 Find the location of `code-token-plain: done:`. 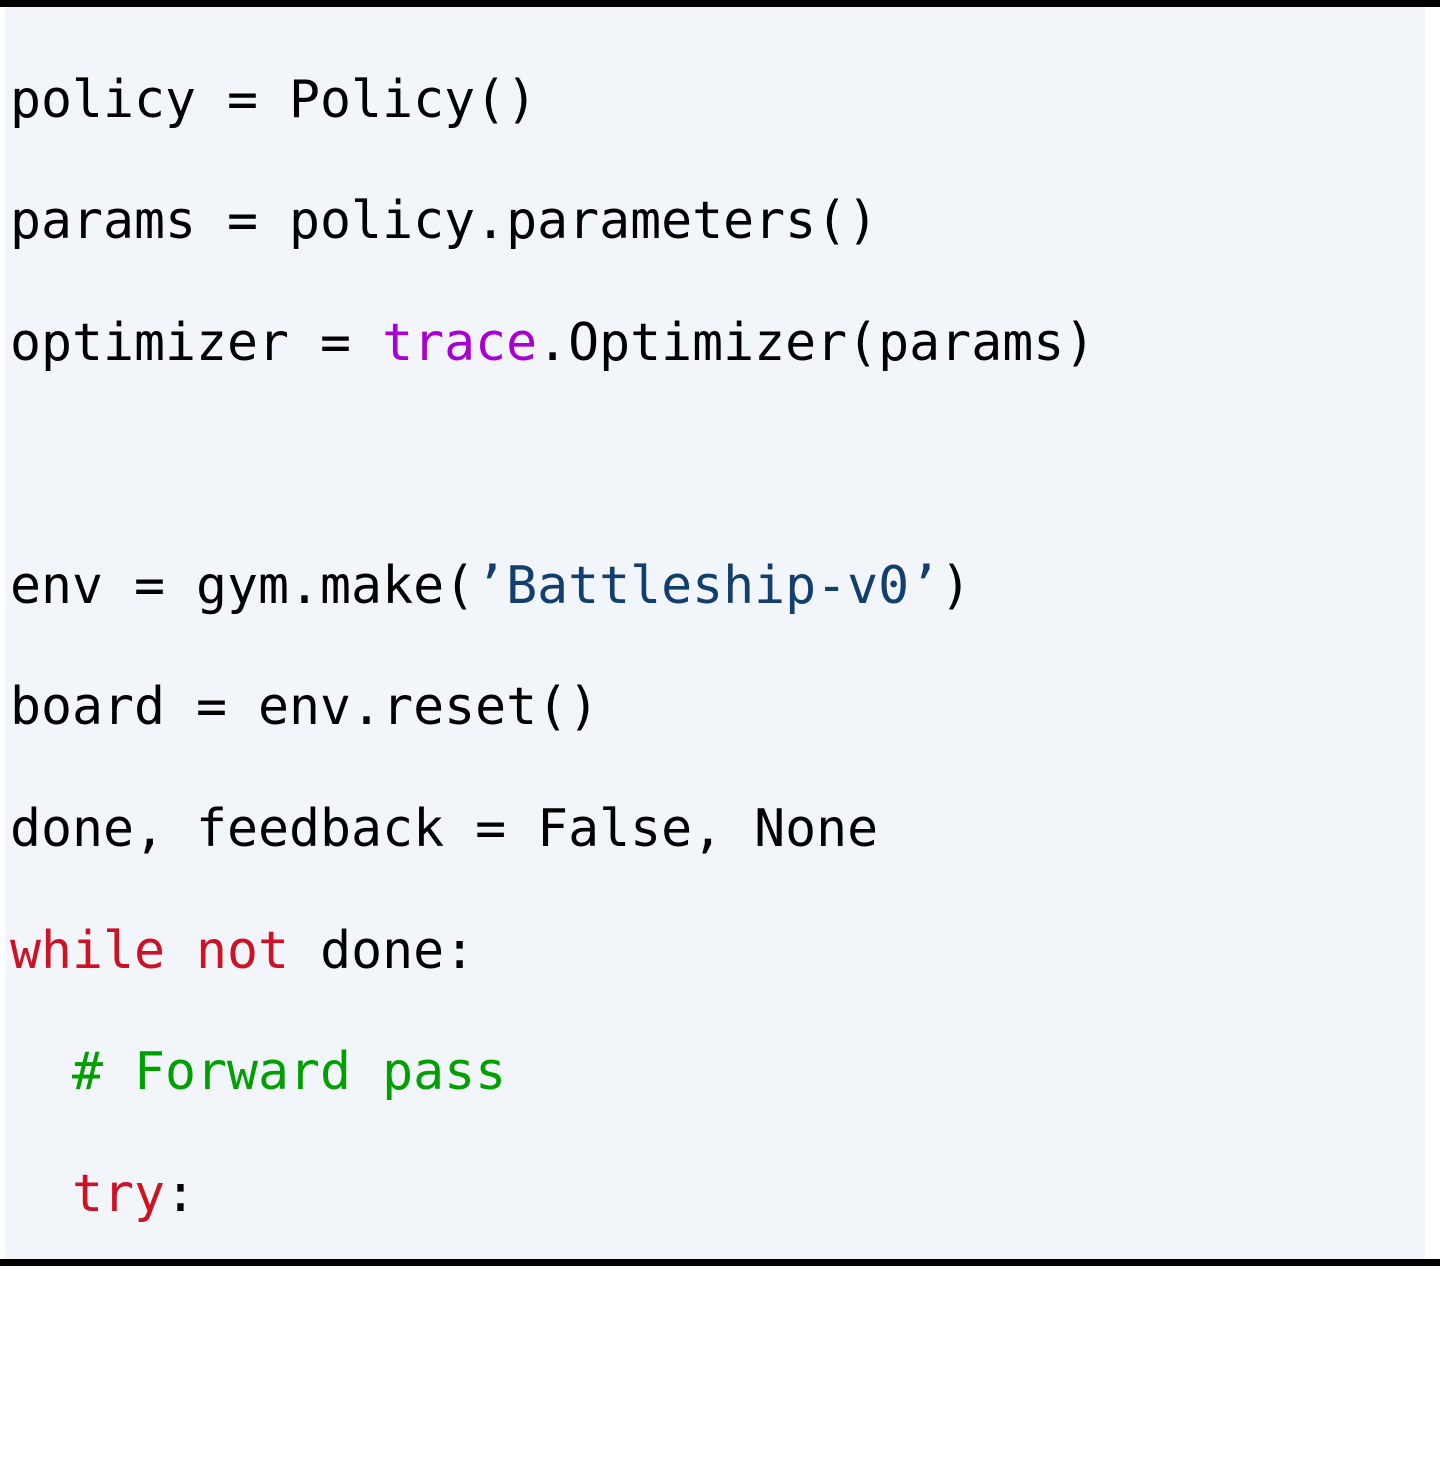

code-token-plain: done: is located at coordinates (382, 950).